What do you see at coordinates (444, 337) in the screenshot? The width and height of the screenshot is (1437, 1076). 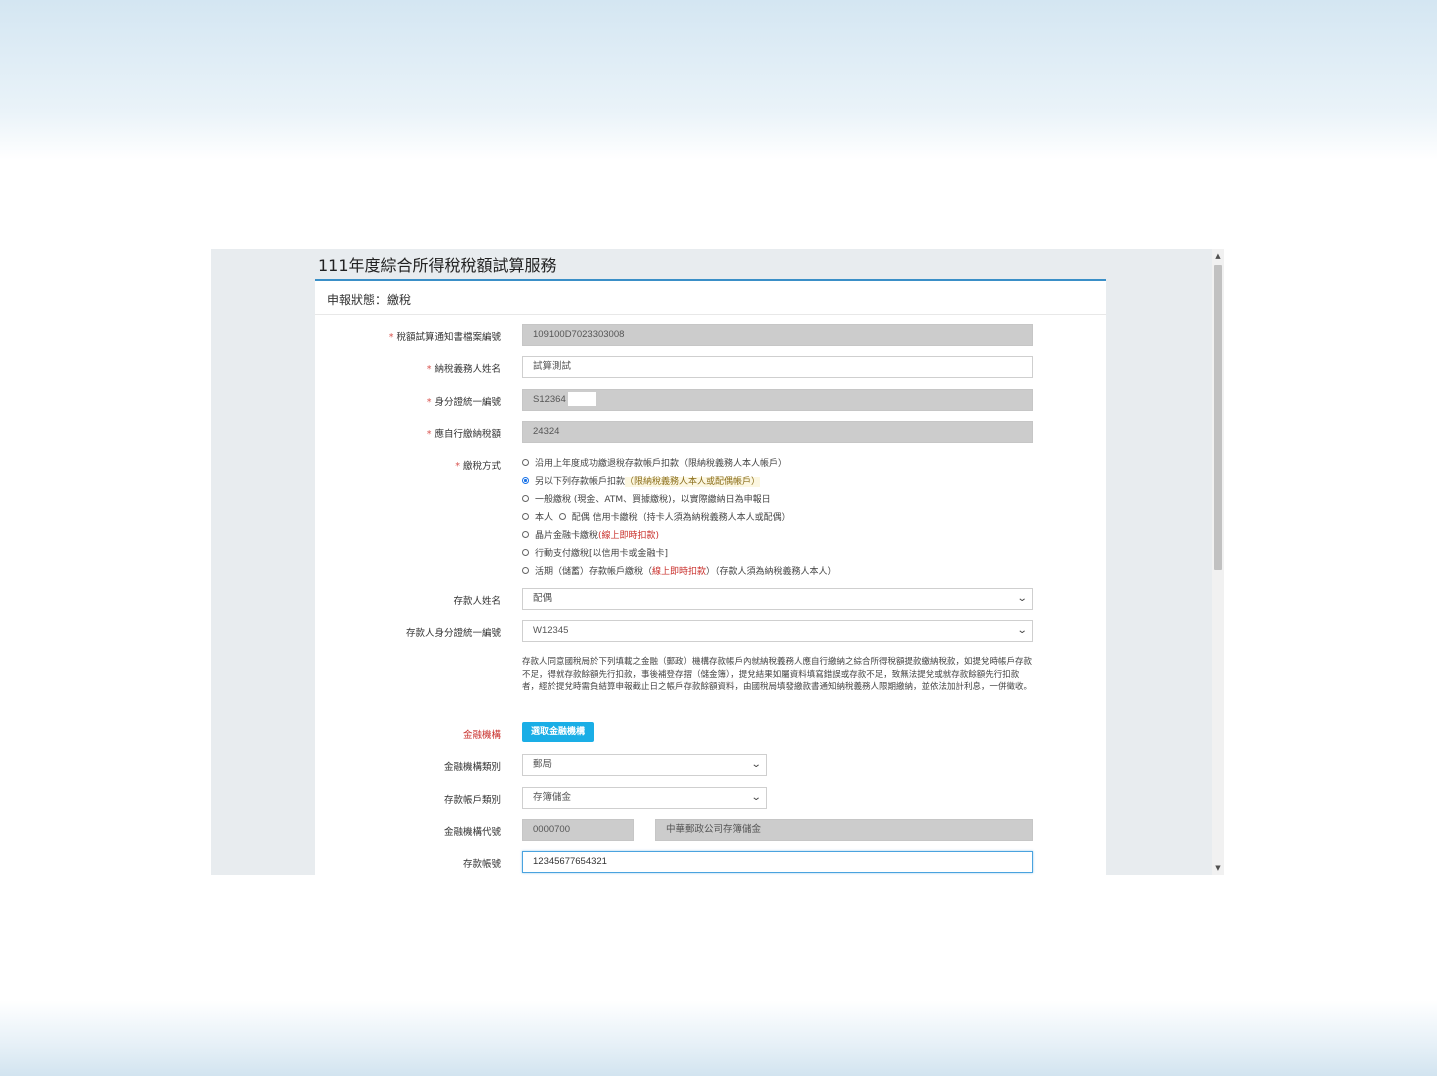 I see `notice-no-label: * 稅額試算通知書檔案編號` at bounding box center [444, 337].